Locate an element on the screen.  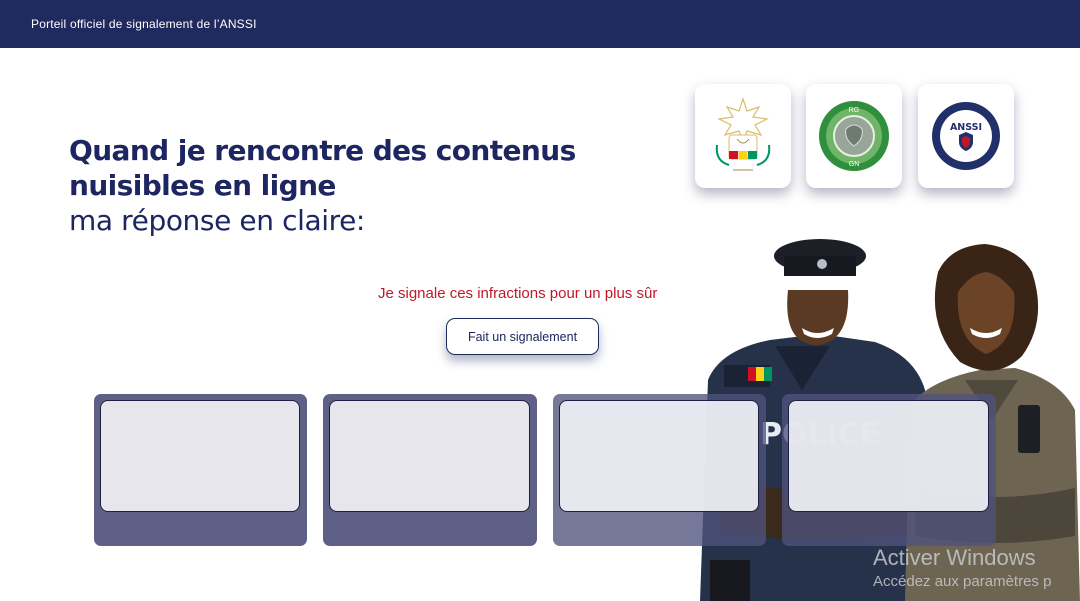
svg-text: ANSSI is located at coordinates (966, 127).